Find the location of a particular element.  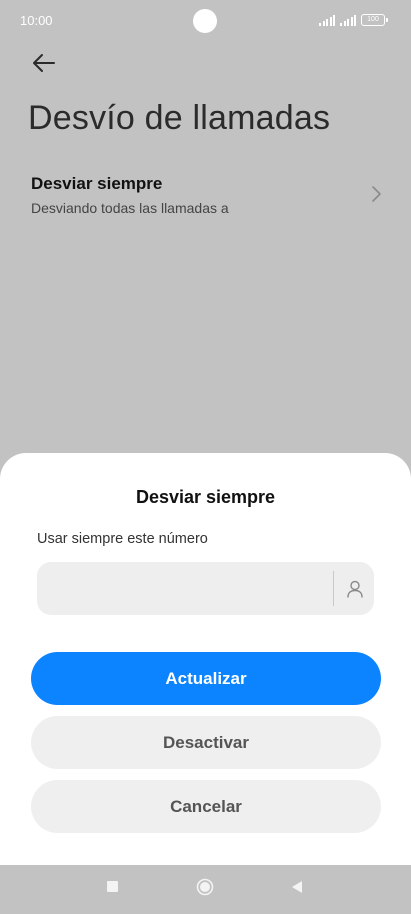

status-icons: 100 is located at coordinates (353, 20).